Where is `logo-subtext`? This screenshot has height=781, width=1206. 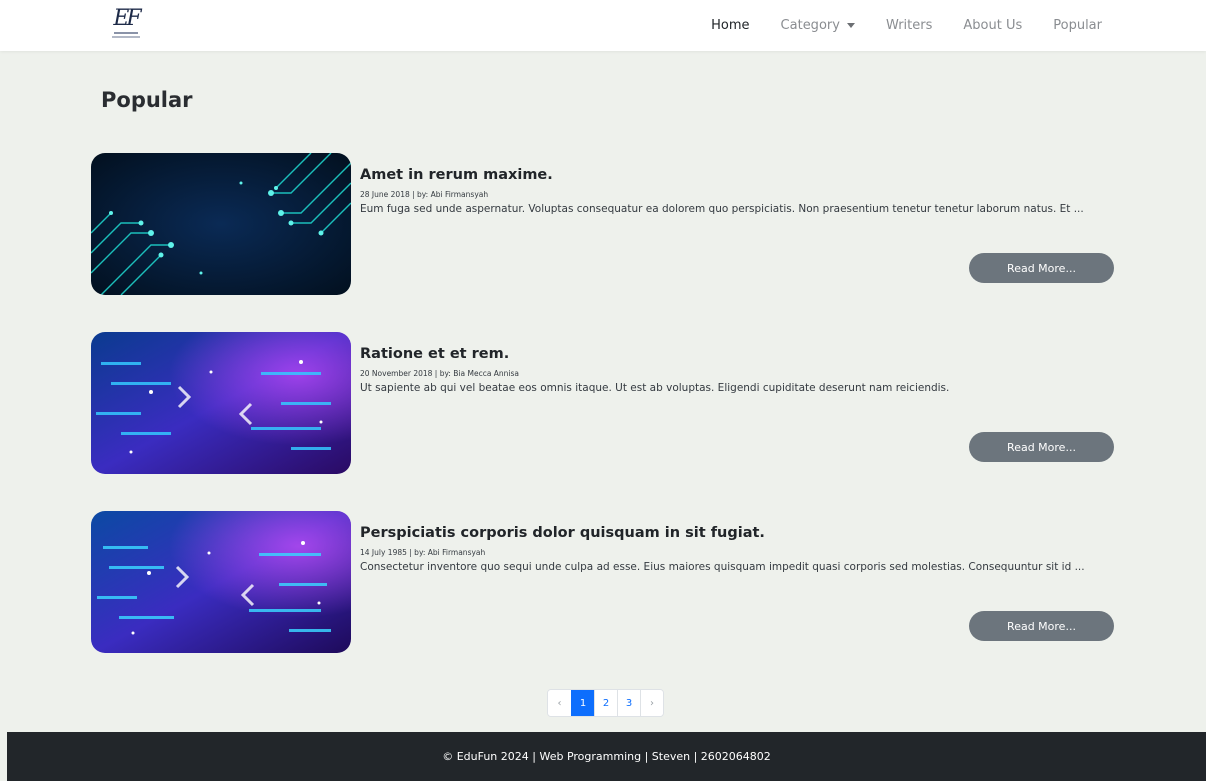 logo-subtext is located at coordinates (126, 33).